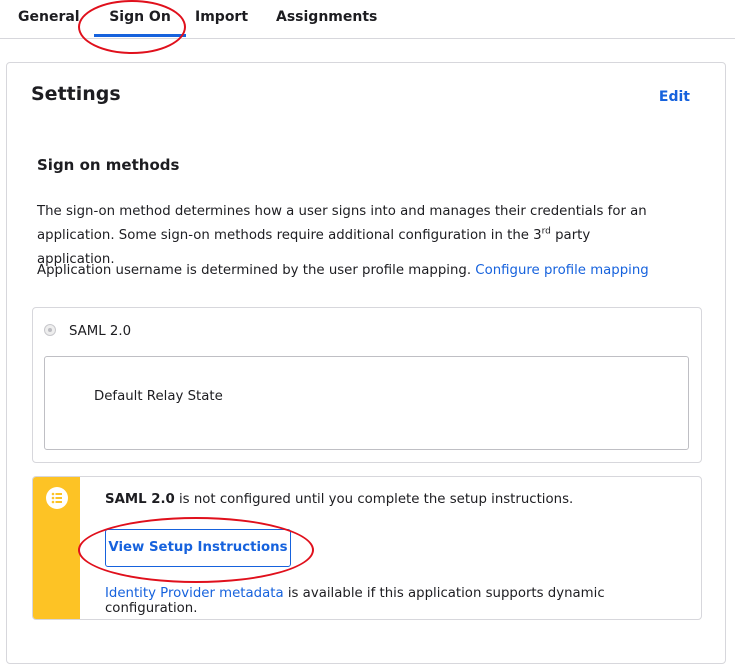 The image size is (735, 664). Describe the element at coordinates (100, 331) in the screenshot. I see `saml-method-label: SAML 2.0` at that location.